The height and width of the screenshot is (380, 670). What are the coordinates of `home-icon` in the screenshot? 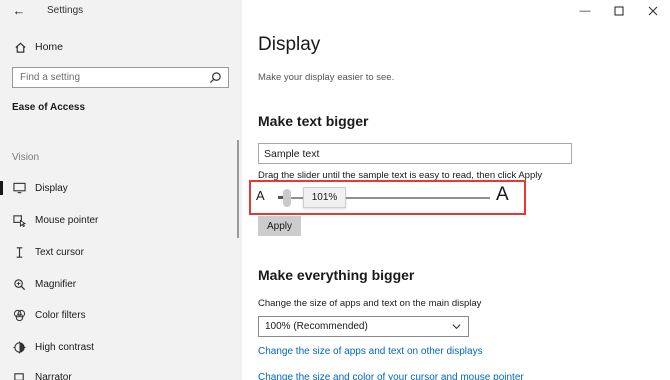 It's located at (20, 47).